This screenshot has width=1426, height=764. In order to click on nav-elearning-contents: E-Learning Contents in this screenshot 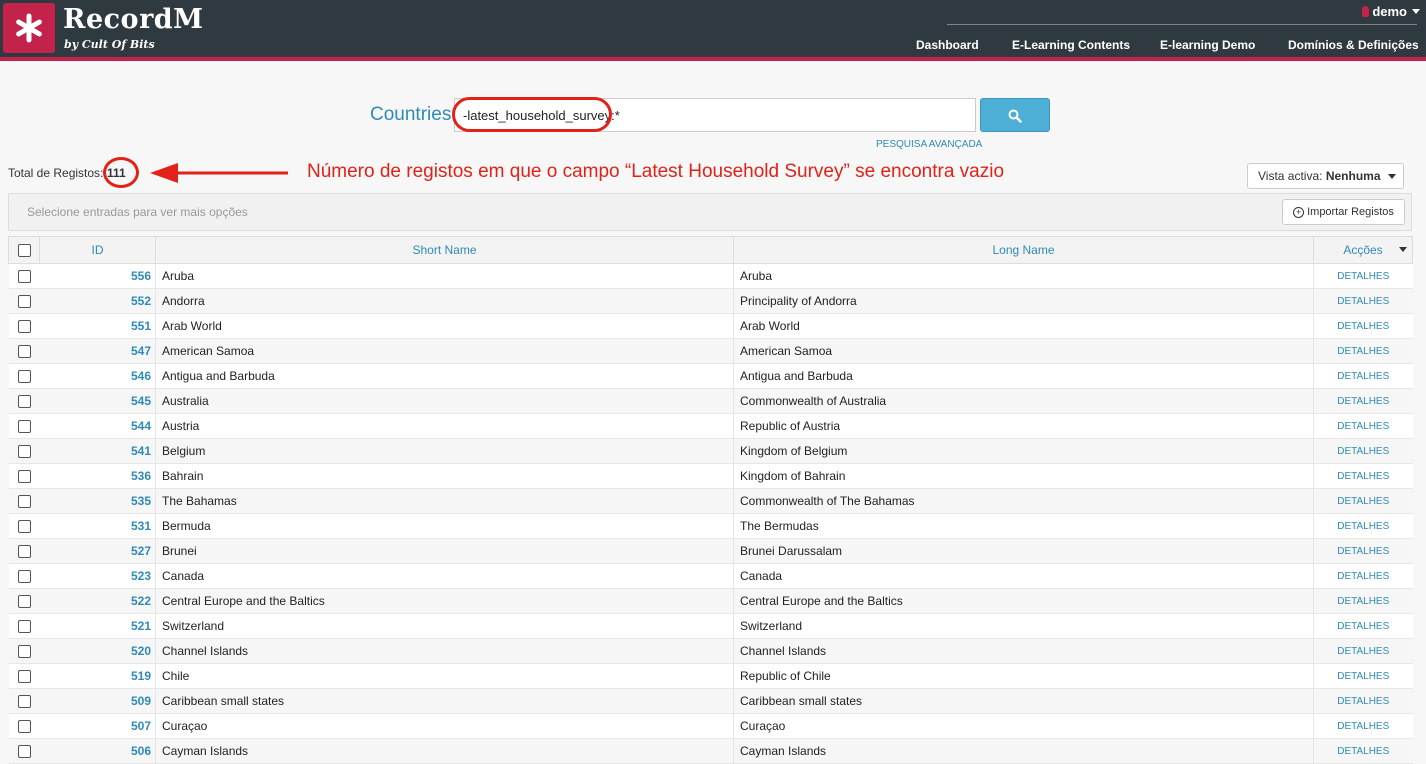, I will do `click(1071, 45)`.